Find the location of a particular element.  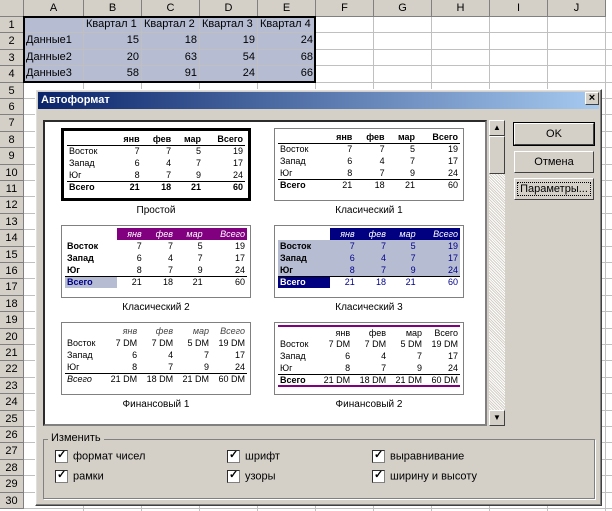

row-header: 15 is located at coordinates (12, 254).